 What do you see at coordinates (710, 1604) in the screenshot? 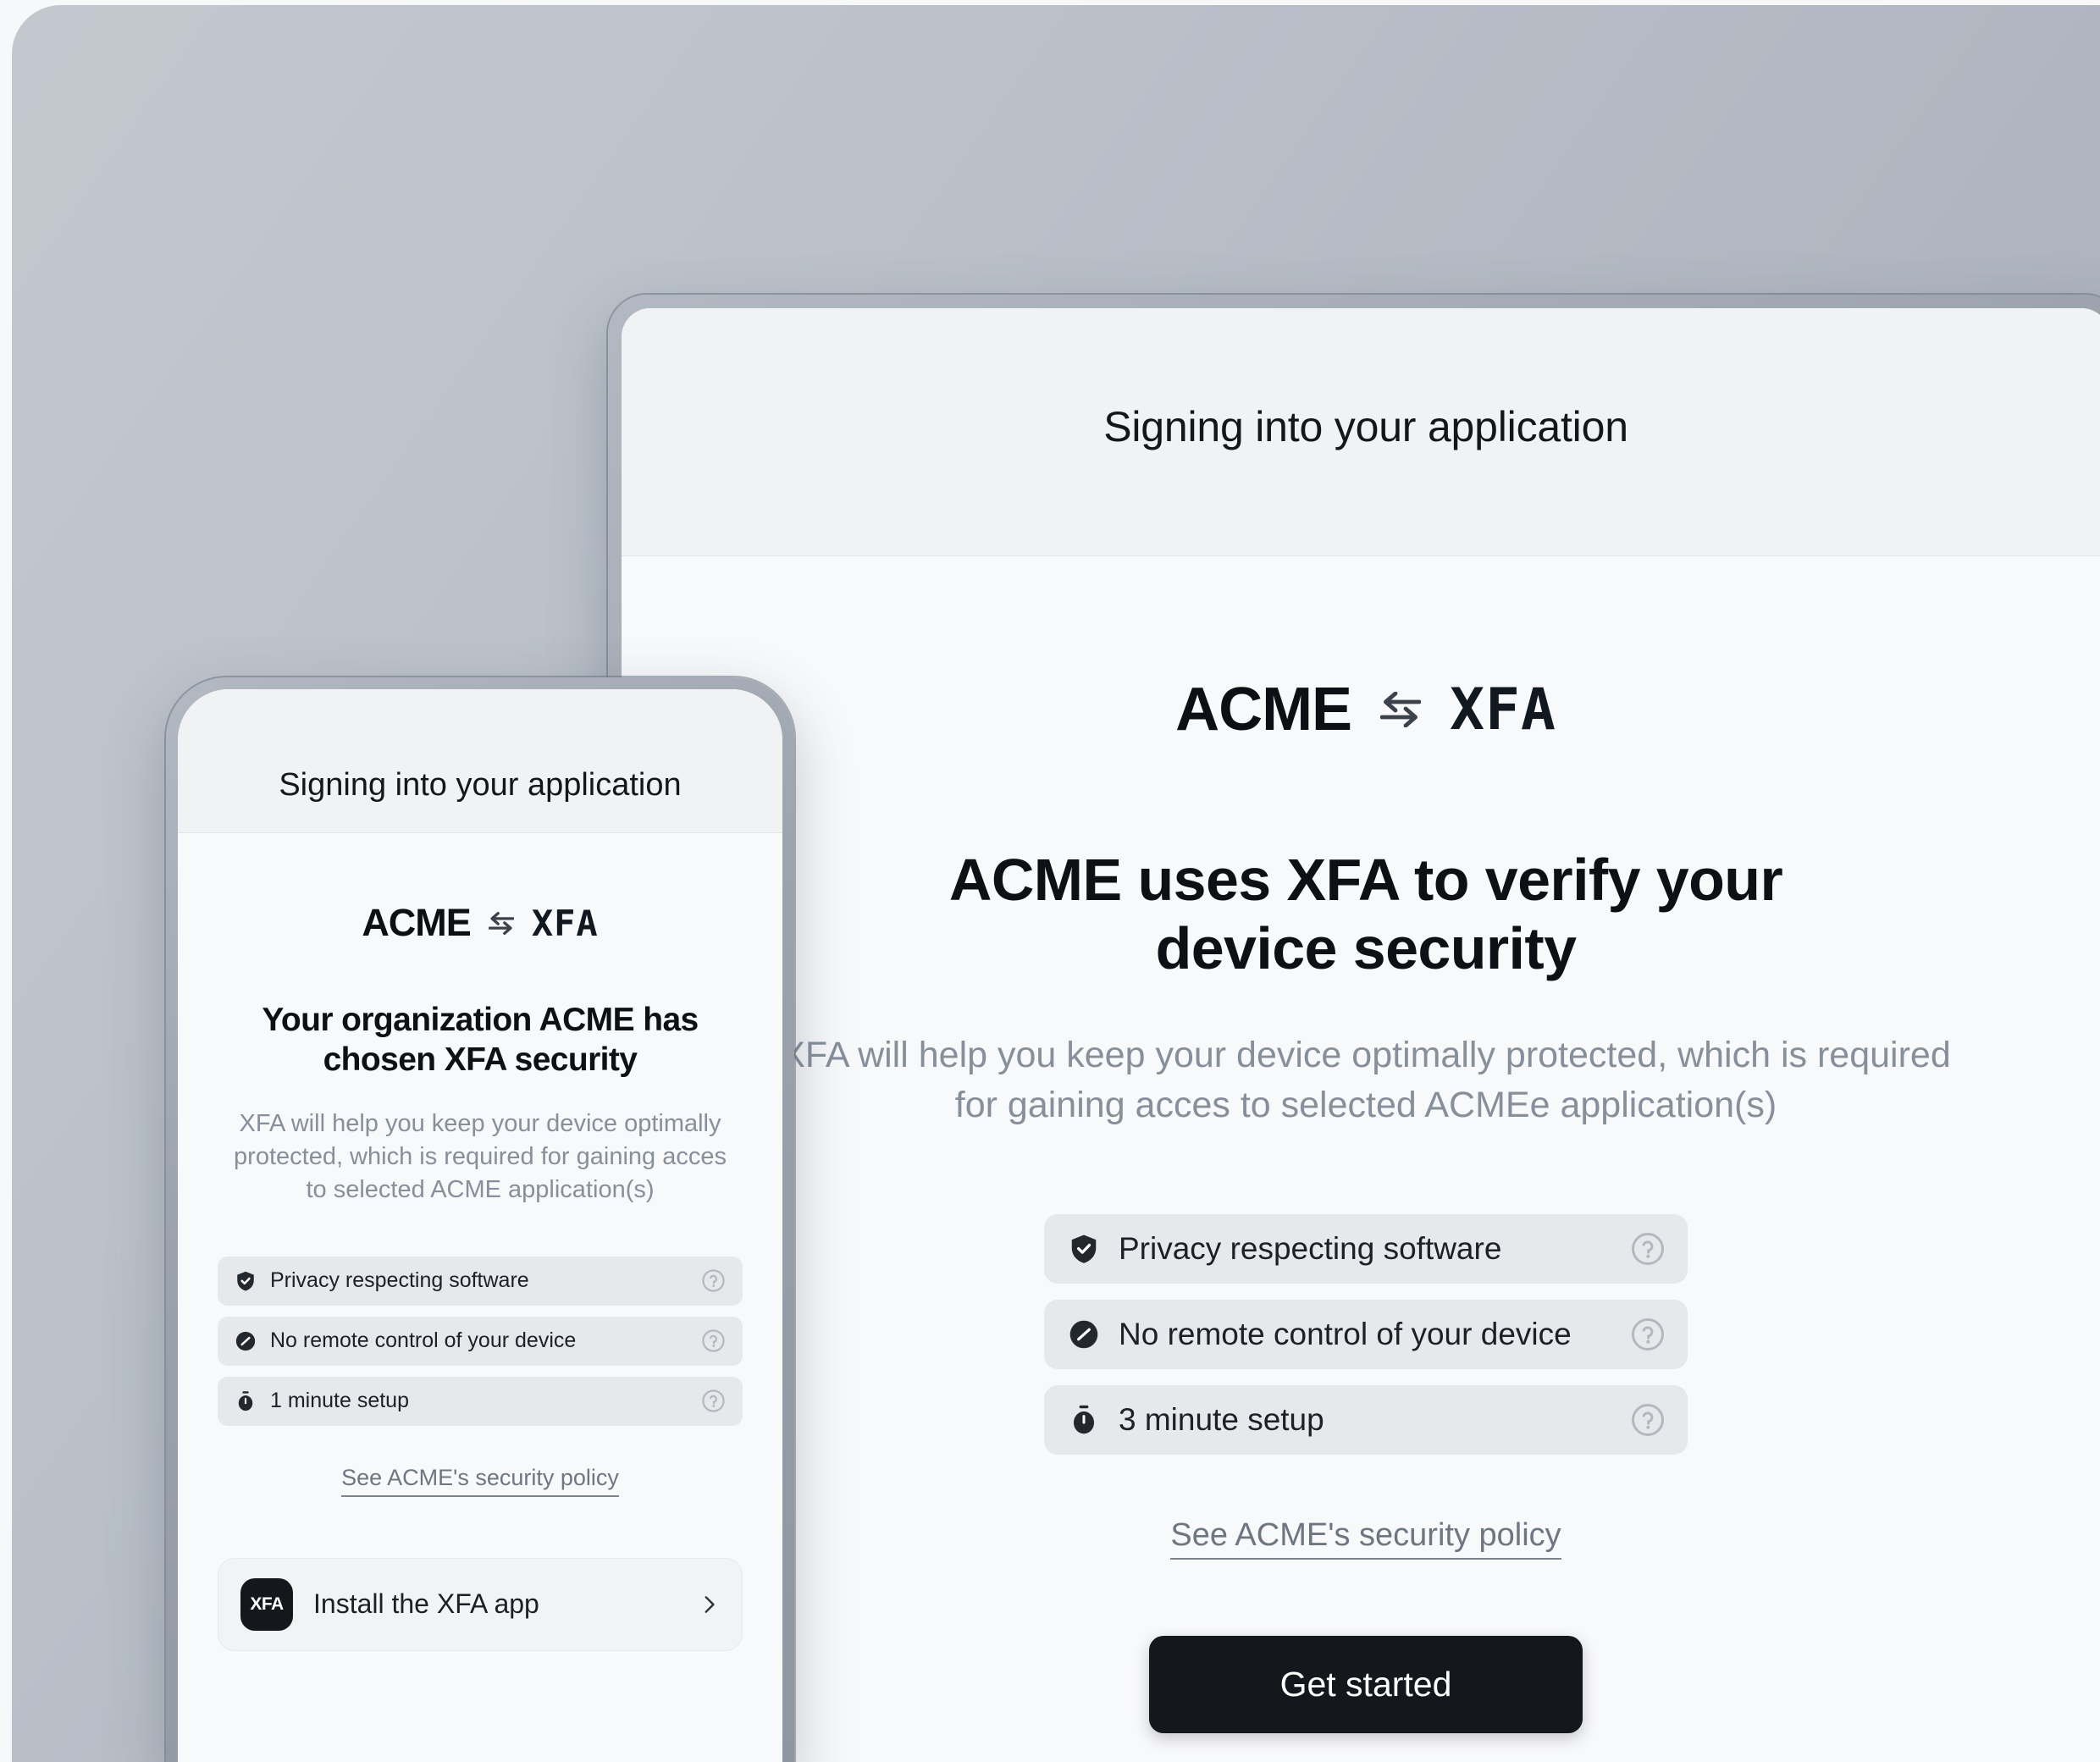
I see `chevron-right-icon` at bounding box center [710, 1604].